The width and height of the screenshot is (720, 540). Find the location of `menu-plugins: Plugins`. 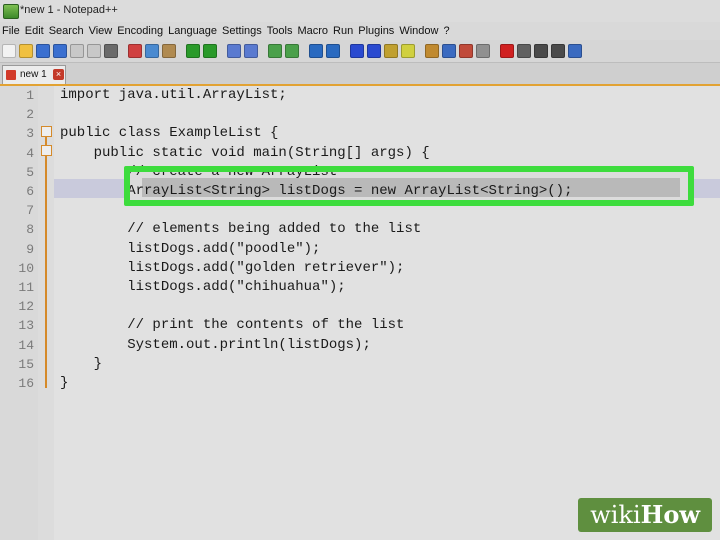

menu-plugins: Plugins is located at coordinates (376, 31).